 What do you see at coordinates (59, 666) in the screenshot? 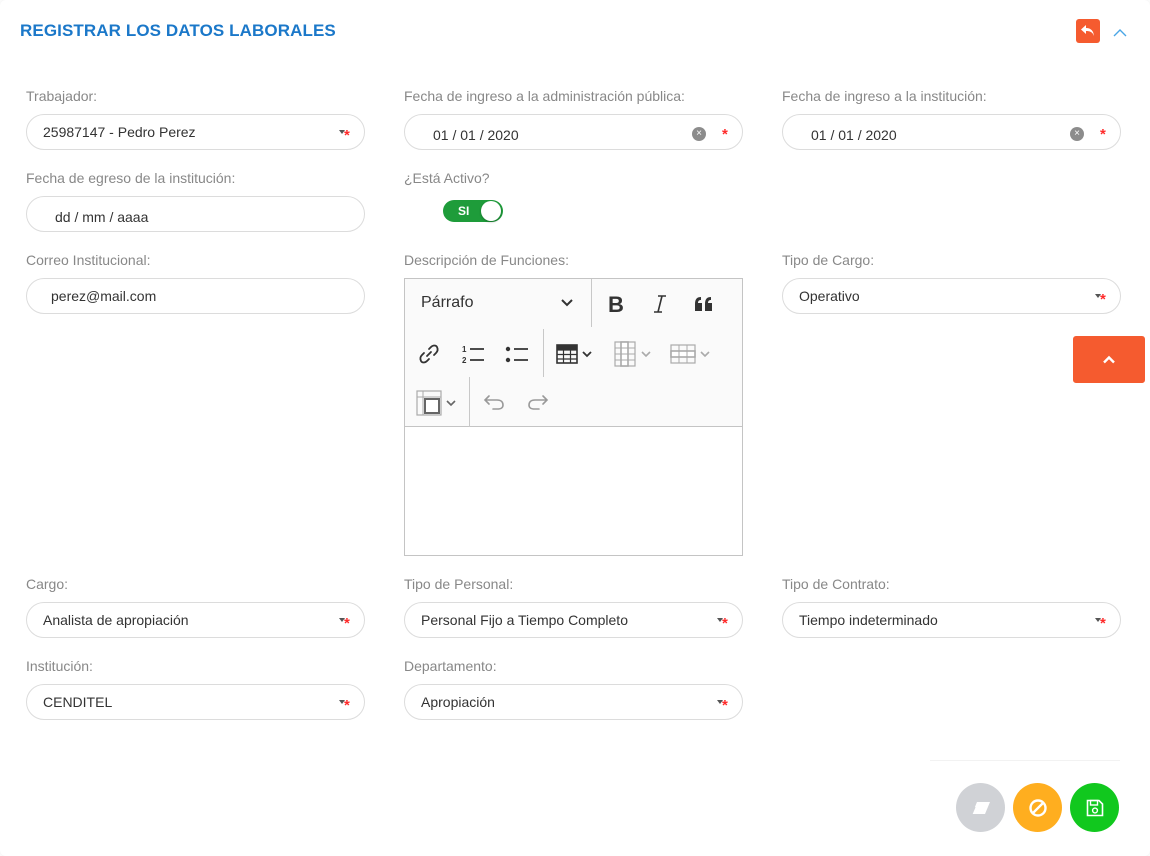
I see `institucion-label: Institución:` at bounding box center [59, 666].